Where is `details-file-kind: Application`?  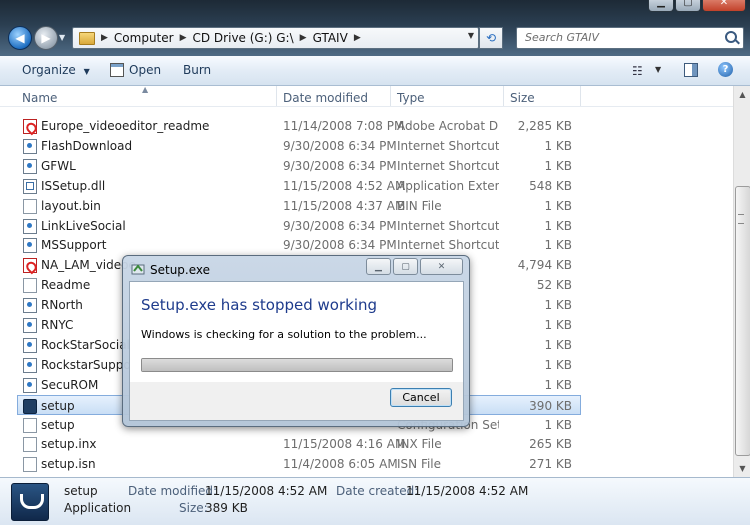 details-file-kind: Application is located at coordinates (98, 508).